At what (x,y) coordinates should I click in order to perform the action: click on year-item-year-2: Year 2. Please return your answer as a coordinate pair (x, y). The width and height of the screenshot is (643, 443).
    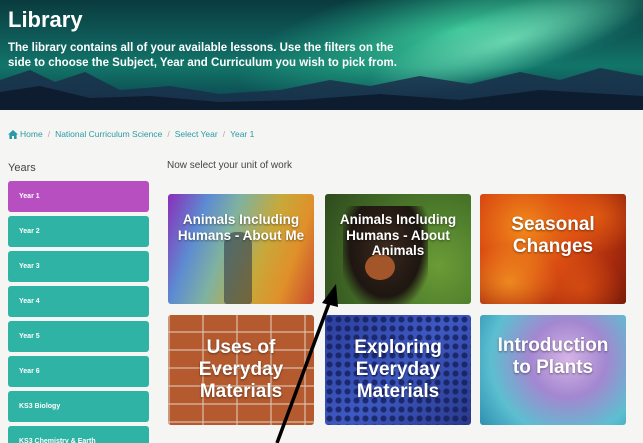
    Looking at the image, I should click on (78, 231).